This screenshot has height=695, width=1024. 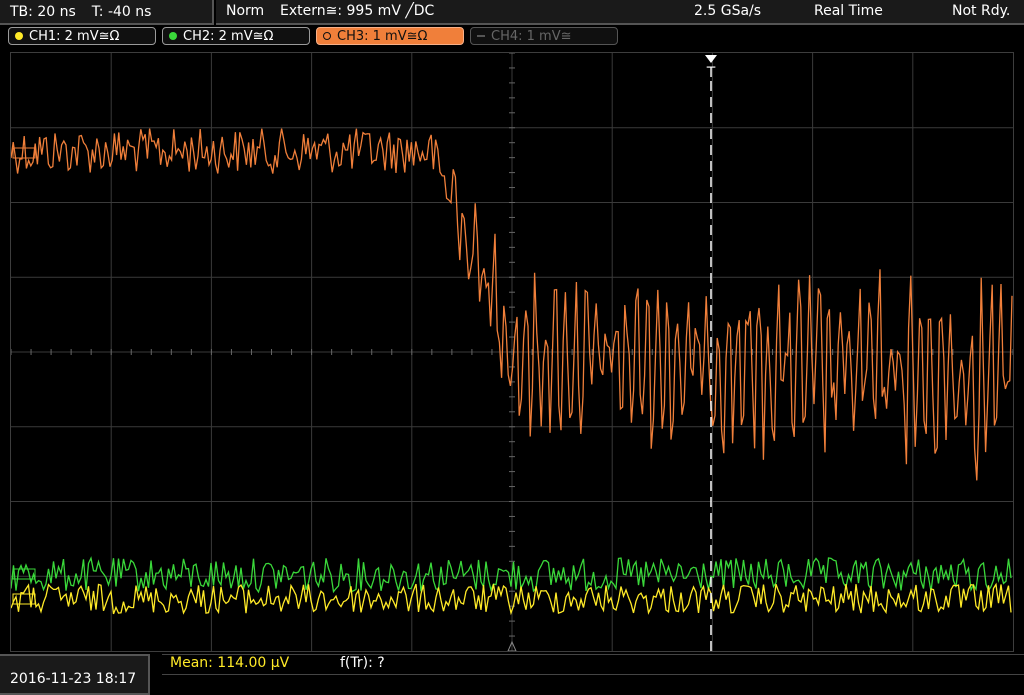 What do you see at coordinates (711, 59) in the screenshot?
I see `trigger-position-icon` at bounding box center [711, 59].